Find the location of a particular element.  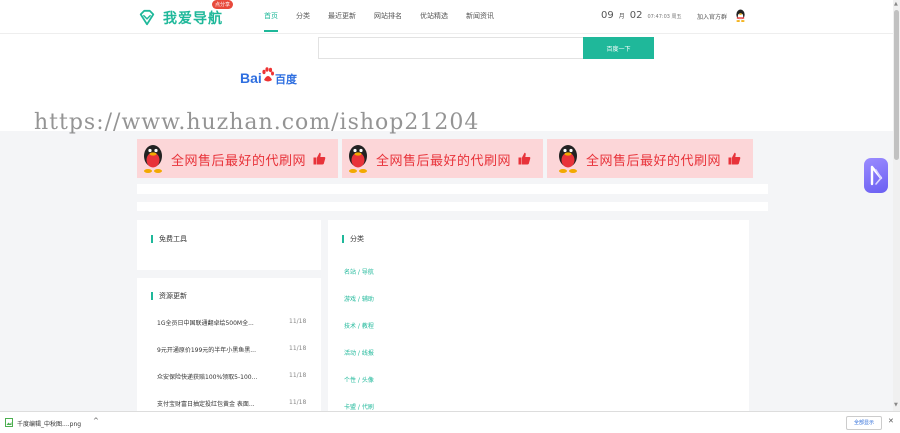

nav-item-category: 分类 is located at coordinates (303, 17).